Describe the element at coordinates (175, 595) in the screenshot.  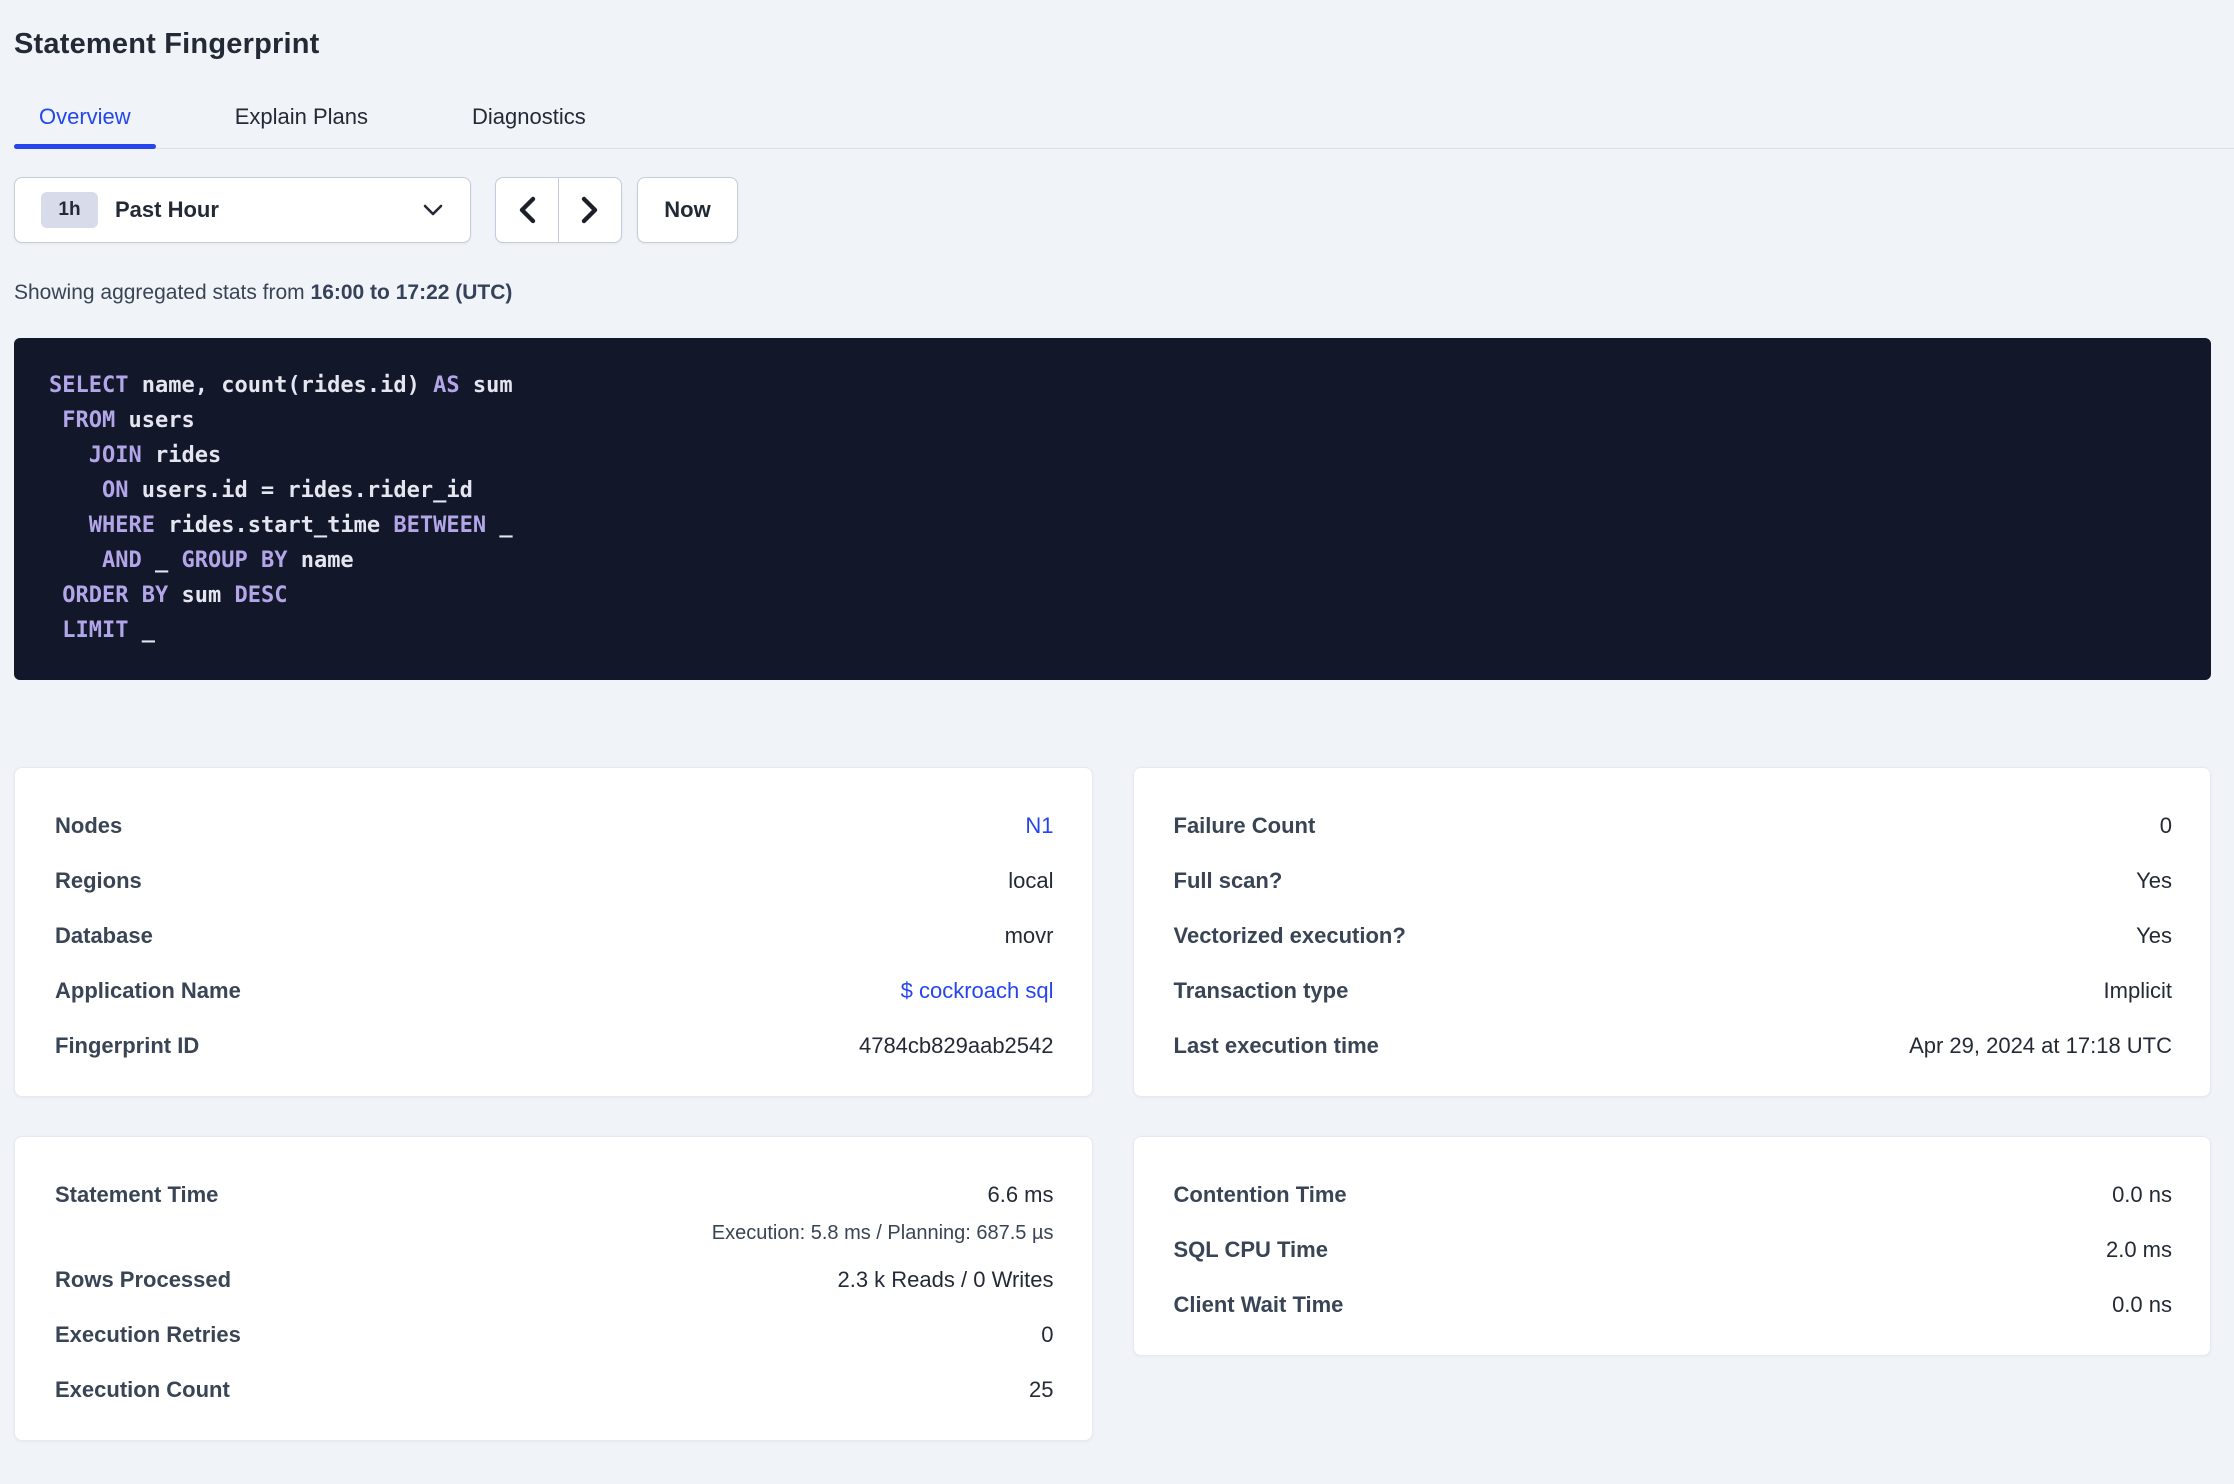
I see `sql-line: ORDER BY sum DESC` at that location.